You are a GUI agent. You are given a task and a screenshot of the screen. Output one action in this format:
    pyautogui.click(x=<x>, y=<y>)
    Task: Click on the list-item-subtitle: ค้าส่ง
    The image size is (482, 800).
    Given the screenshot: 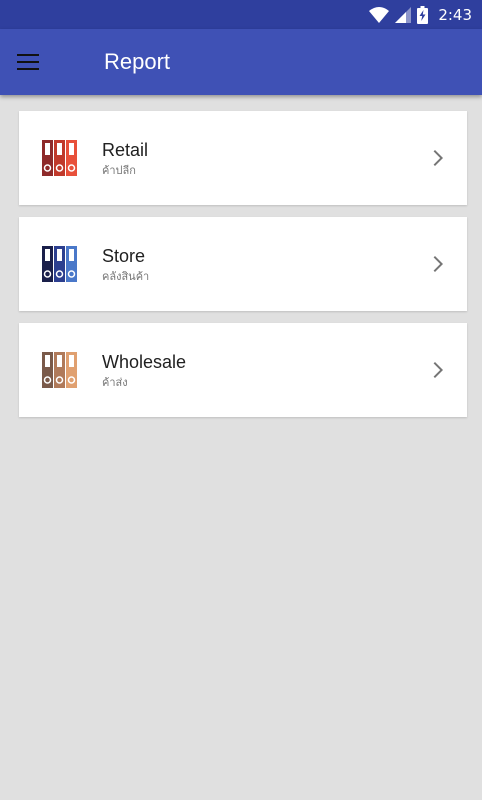 What is the action you would take?
    pyautogui.click(x=115, y=382)
    